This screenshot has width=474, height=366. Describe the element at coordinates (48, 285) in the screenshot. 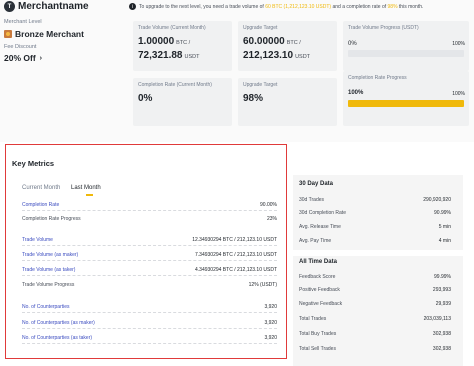

I see `metric-label: Trade Volume Progress` at that location.